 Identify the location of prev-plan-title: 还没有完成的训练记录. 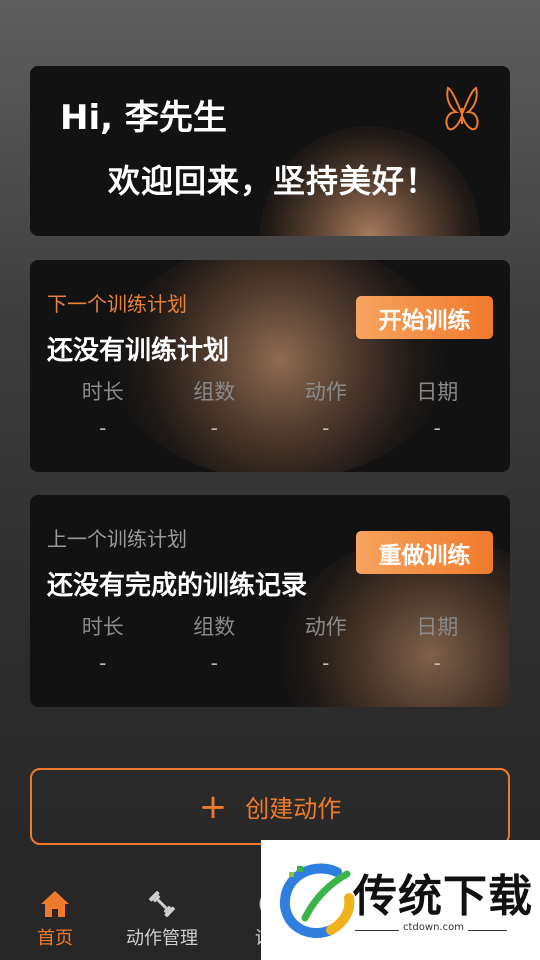
(177, 586).